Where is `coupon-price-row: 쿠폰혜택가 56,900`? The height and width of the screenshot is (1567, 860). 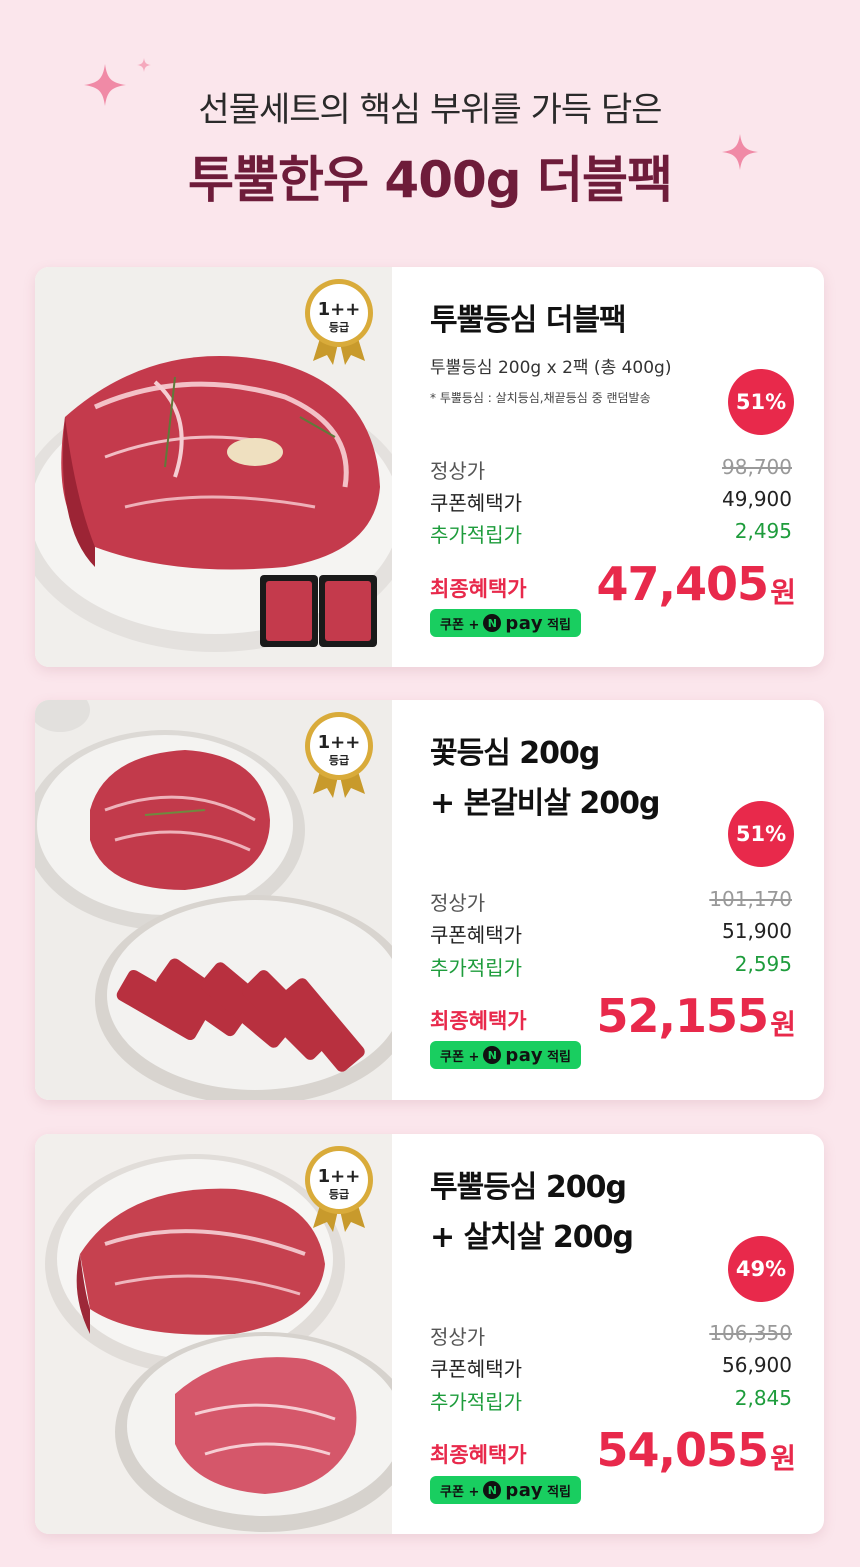
coupon-price-row: 쿠폰혜택가 56,900 is located at coordinates (611, 1368).